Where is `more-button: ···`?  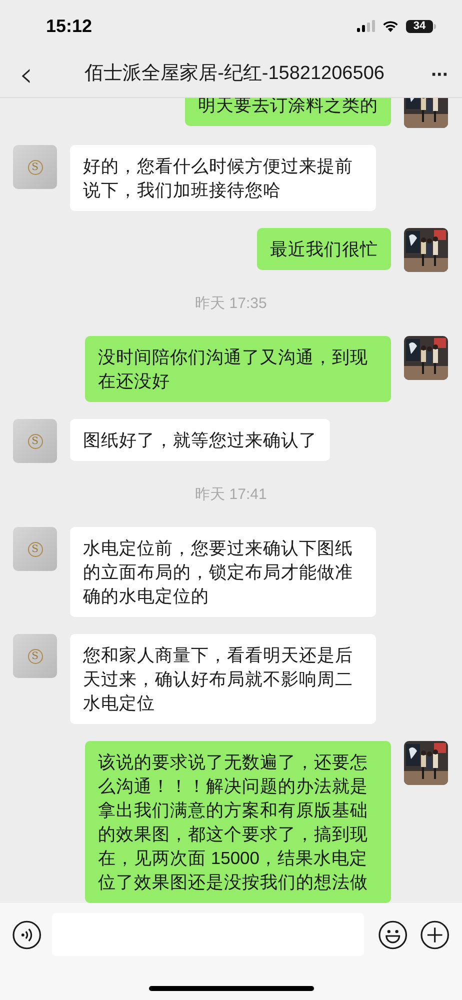 more-button: ··· is located at coordinates (439, 74).